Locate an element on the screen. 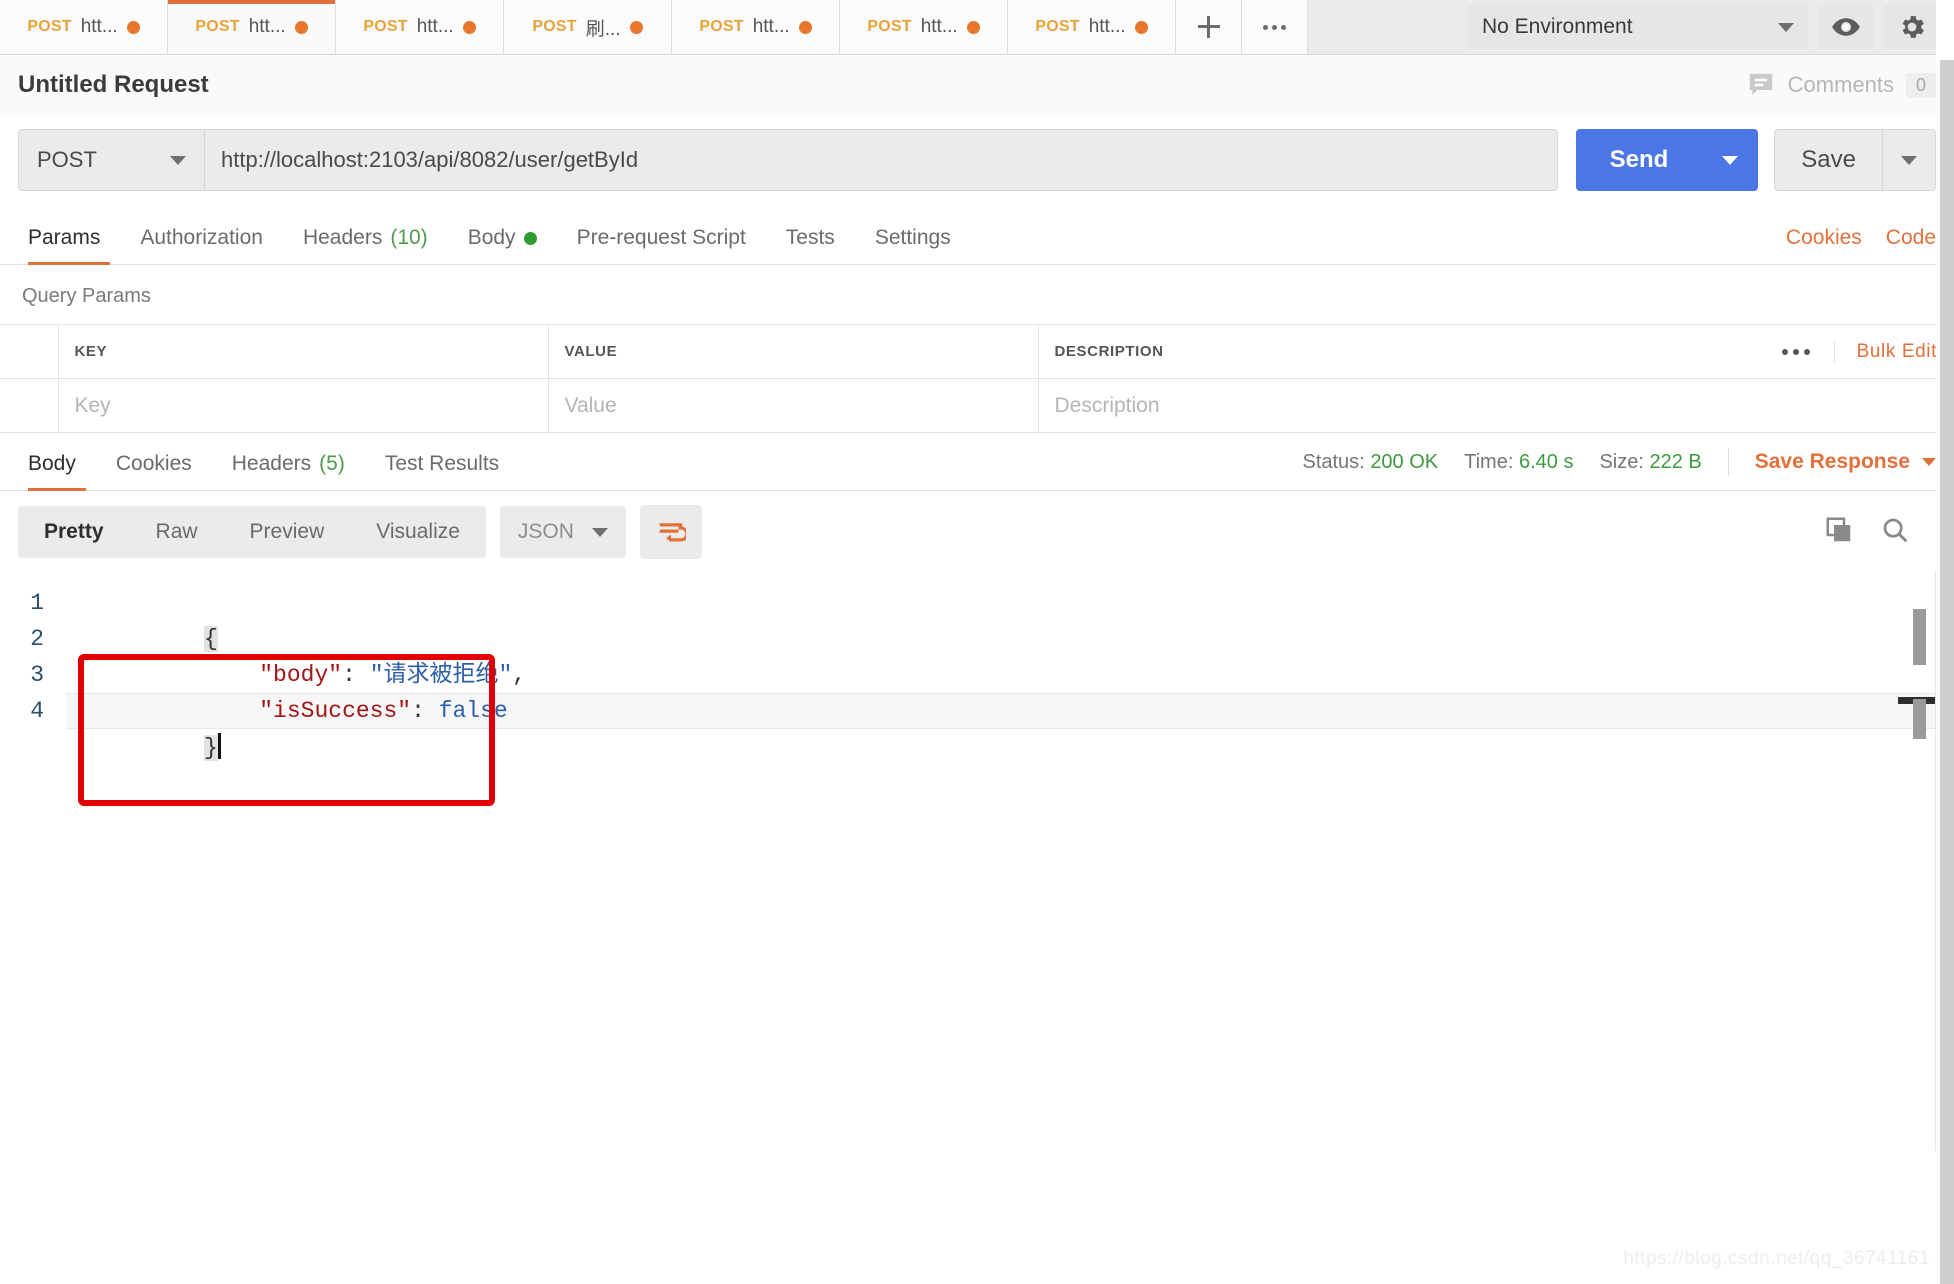 Image resolution: width=1954 pixels, height=1284 pixels. save-options-button is located at coordinates (1909, 160).